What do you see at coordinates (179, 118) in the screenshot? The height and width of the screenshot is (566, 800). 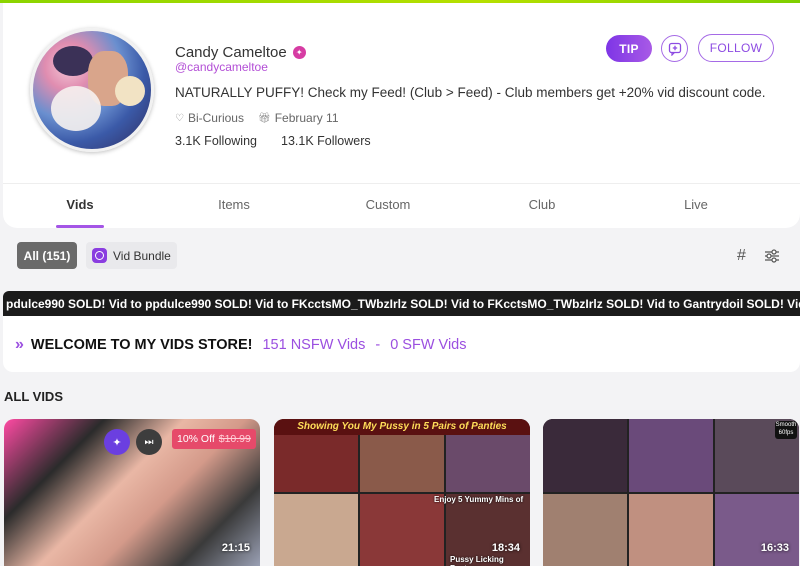 I see `heart-icon: ♡` at bounding box center [179, 118].